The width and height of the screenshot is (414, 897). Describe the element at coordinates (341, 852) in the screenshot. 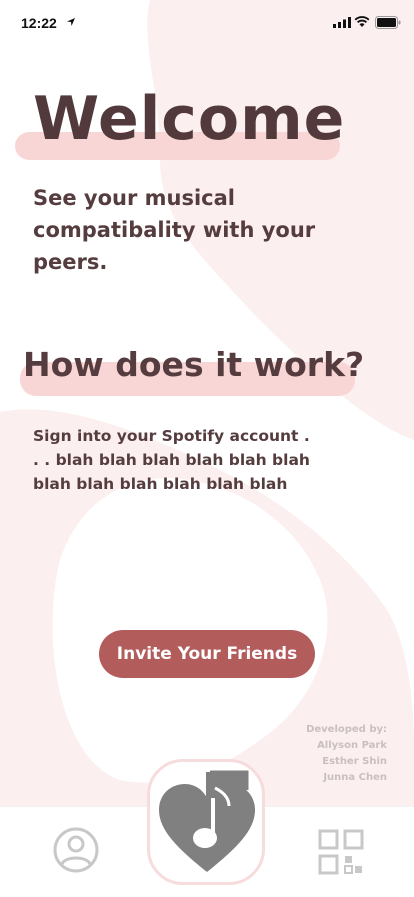

I see `qr-grid-icon` at that location.